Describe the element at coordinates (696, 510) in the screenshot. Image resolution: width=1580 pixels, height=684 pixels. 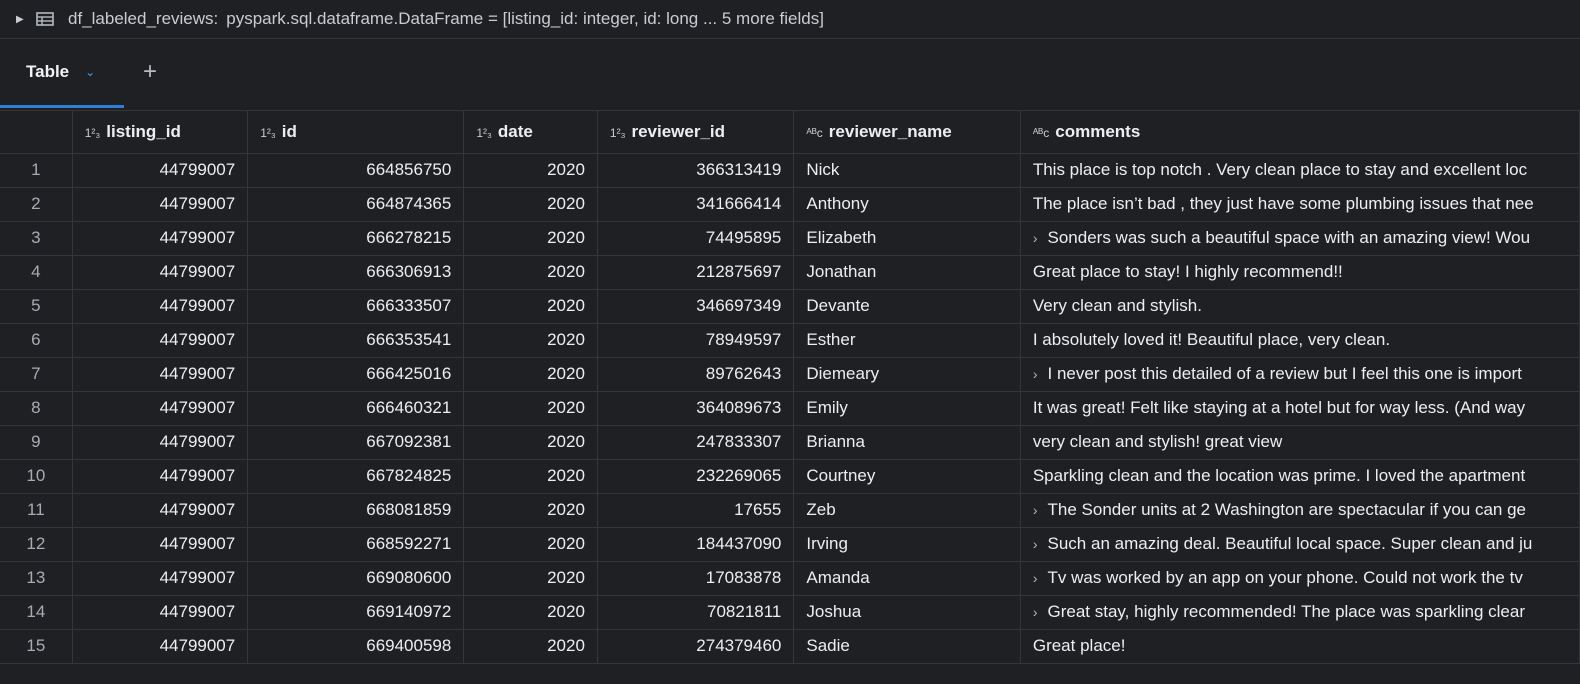
I see `cell-reviewer-id: 17655` at that location.